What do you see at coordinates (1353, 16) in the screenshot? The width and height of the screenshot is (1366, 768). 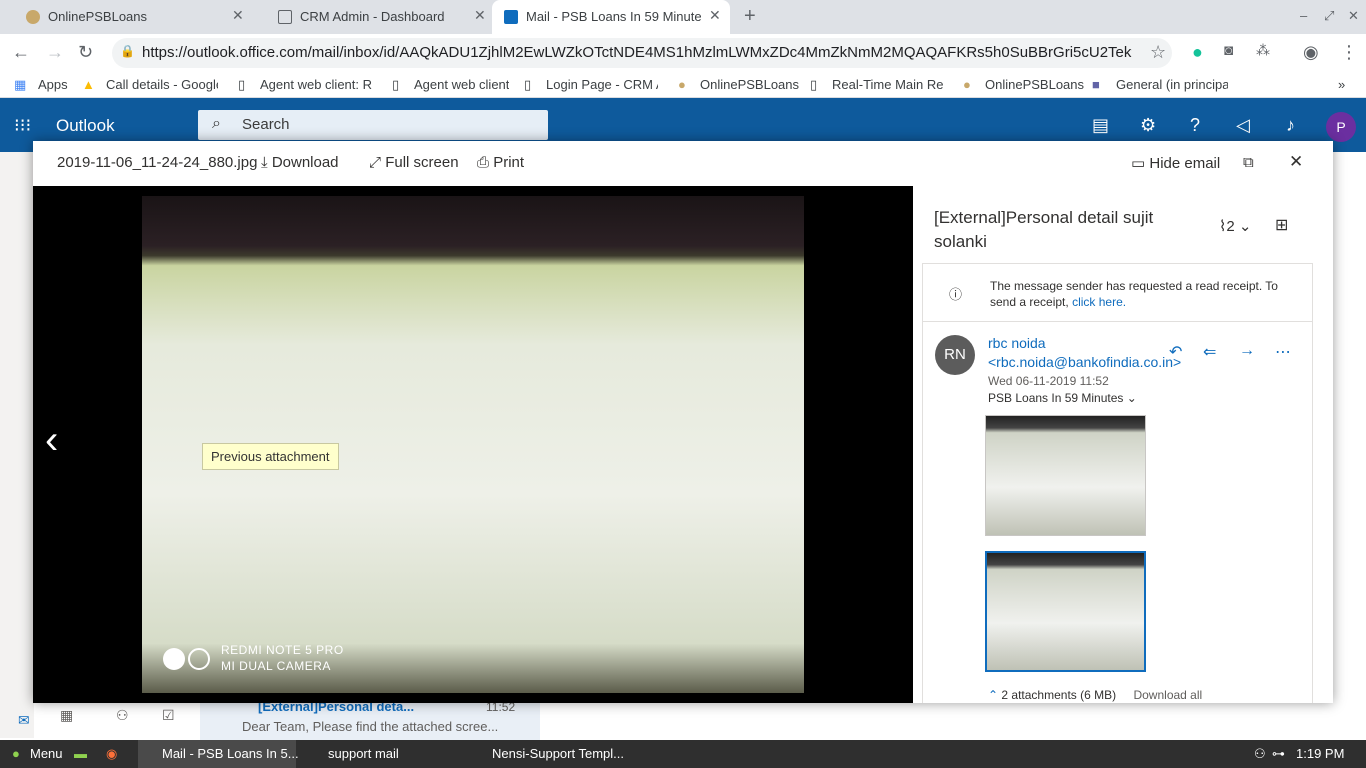 I see `window-close-icon: ✕` at bounding box center [1353, 16].